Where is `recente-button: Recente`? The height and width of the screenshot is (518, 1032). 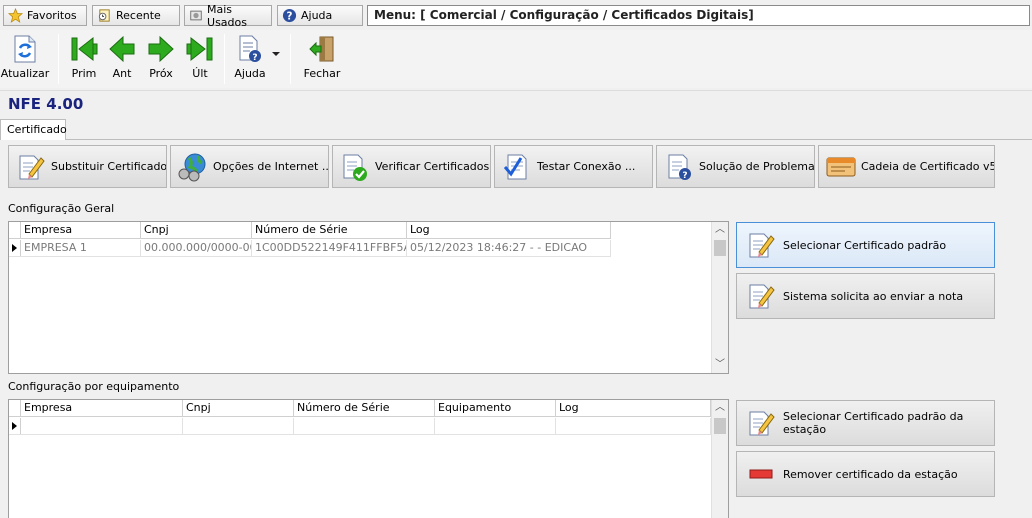 recente-button: Recente is located at coordinates (136, 15).